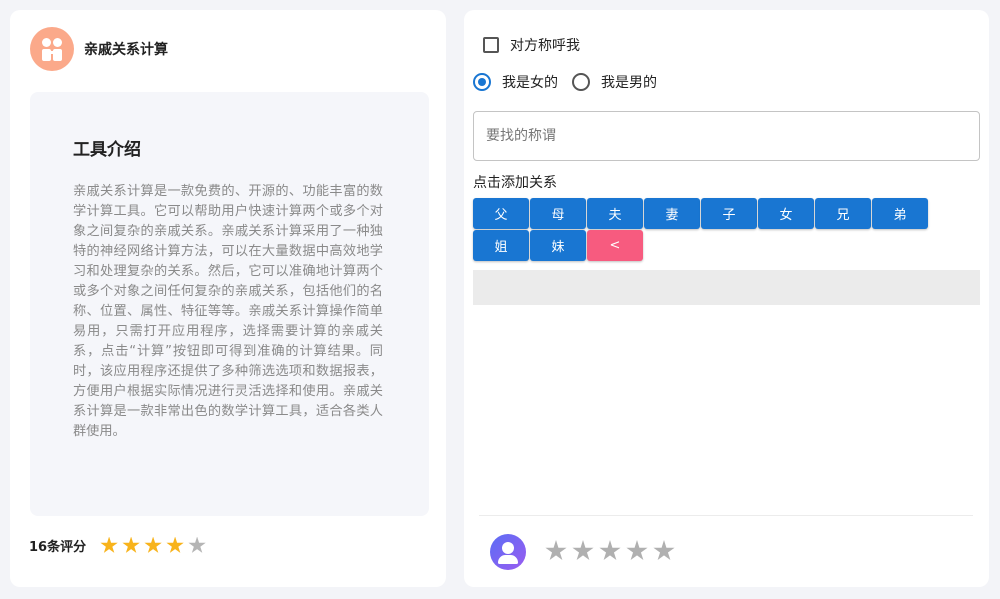  What do you see at coordinates (515, 183) in the screenshot?
I see `add-relation-label: 点击添加关系` at bounding box center [515, 183].